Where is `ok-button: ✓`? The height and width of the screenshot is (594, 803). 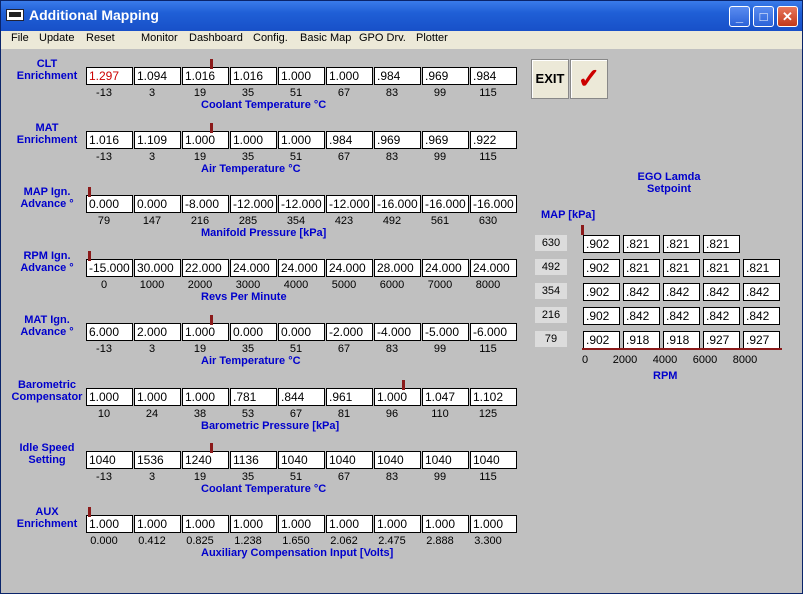 ok-button: ✓ is located at coordinates (589, 79).